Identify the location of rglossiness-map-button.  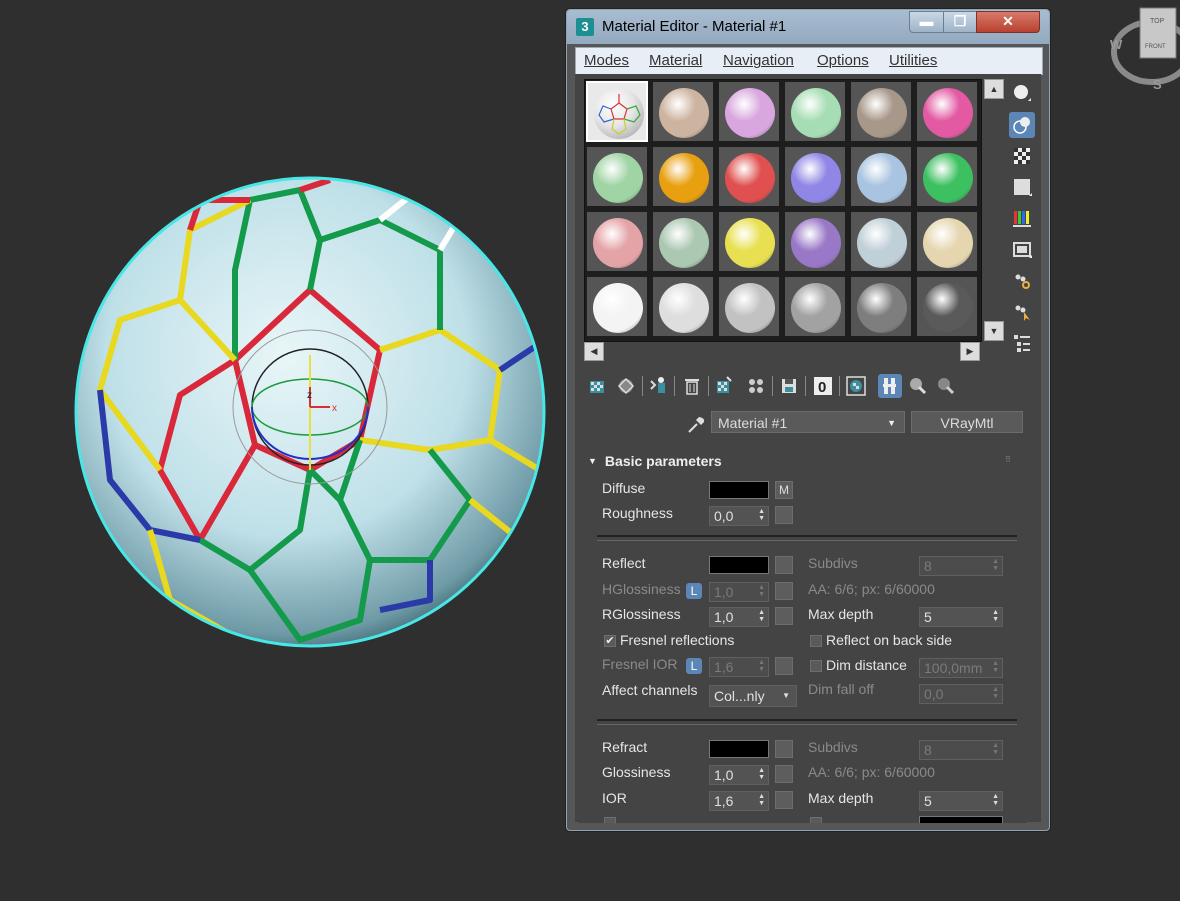
(784, 616).